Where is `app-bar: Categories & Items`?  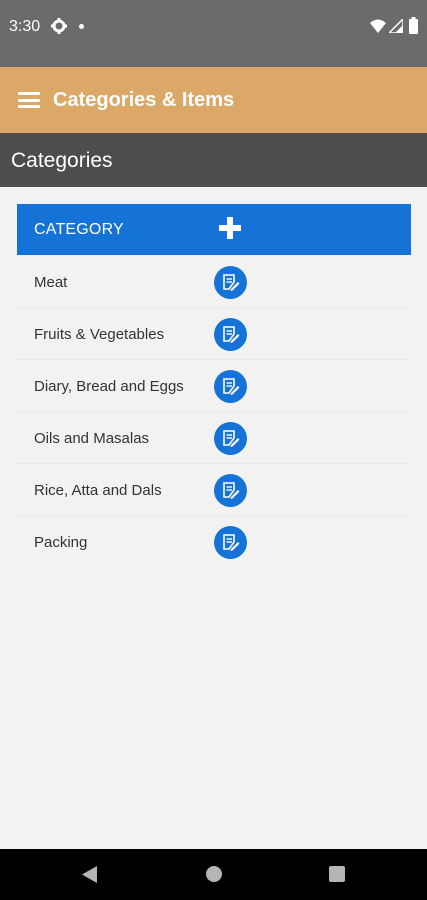 app-bar: Categories & Items is located at coordinates (213, 100).